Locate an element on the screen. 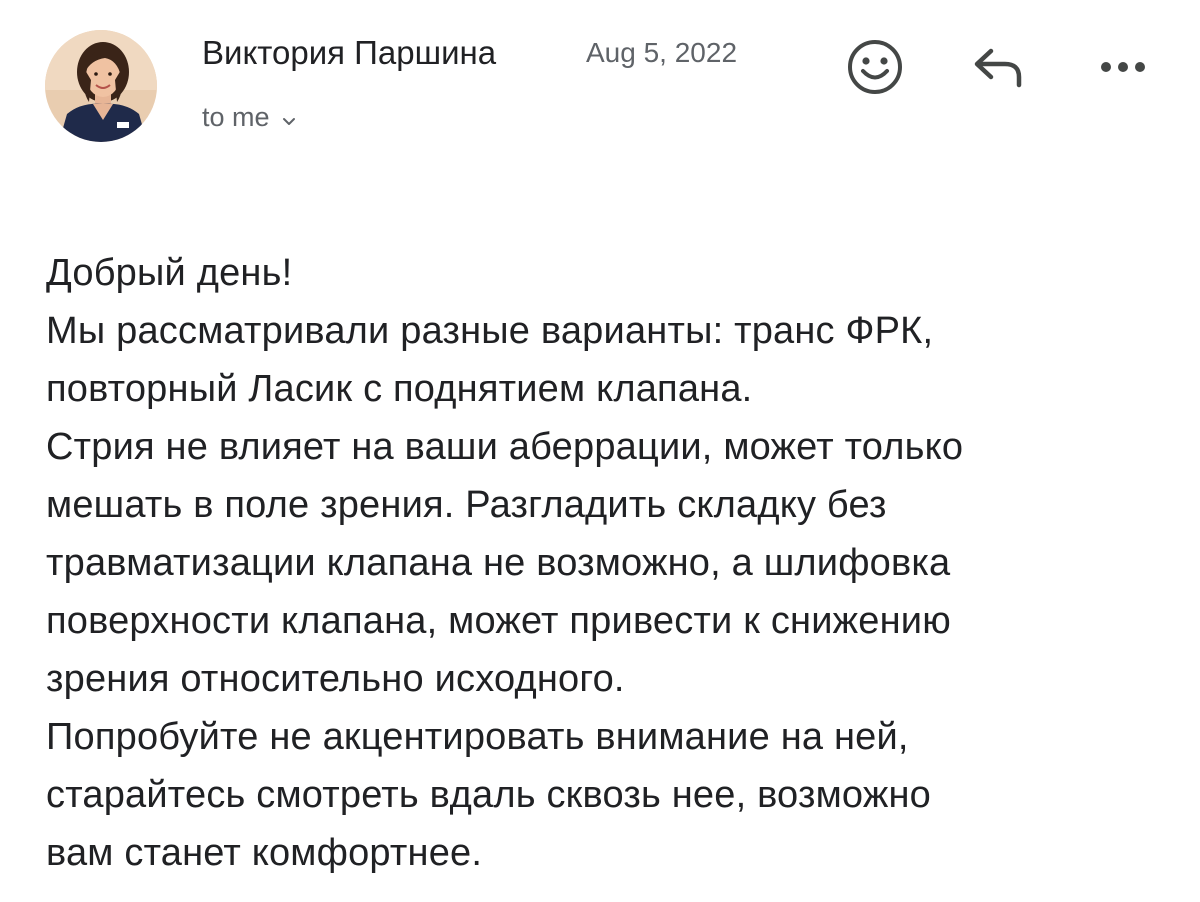 The image size is (1200, 902). reply-button is located at coordinates (999, 67).